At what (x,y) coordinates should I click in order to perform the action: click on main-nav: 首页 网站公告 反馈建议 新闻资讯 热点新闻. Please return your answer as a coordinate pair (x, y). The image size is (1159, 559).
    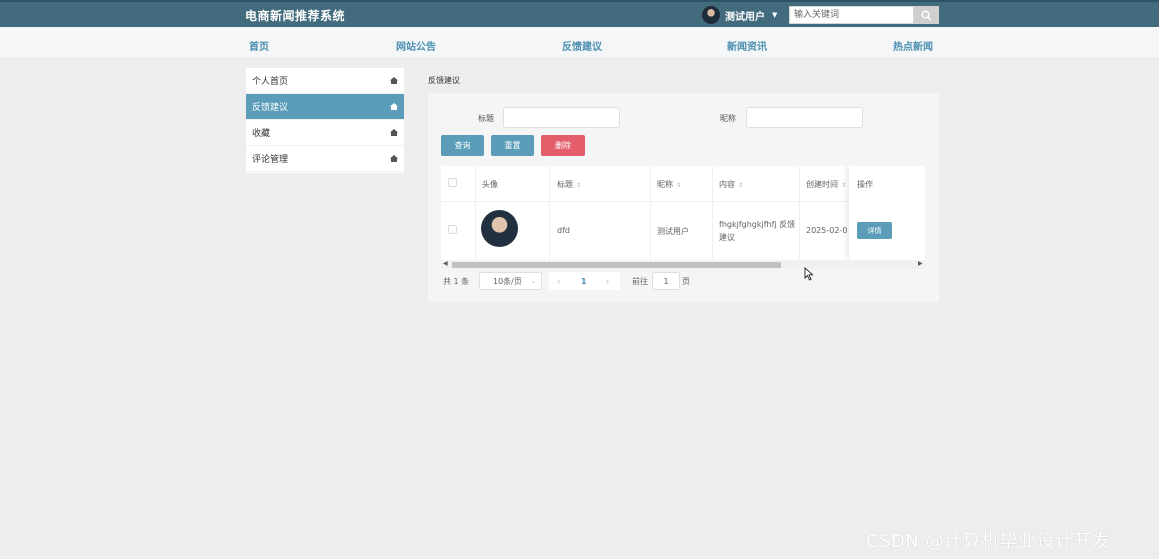
    Looking at the image, I should click on (579, 43).